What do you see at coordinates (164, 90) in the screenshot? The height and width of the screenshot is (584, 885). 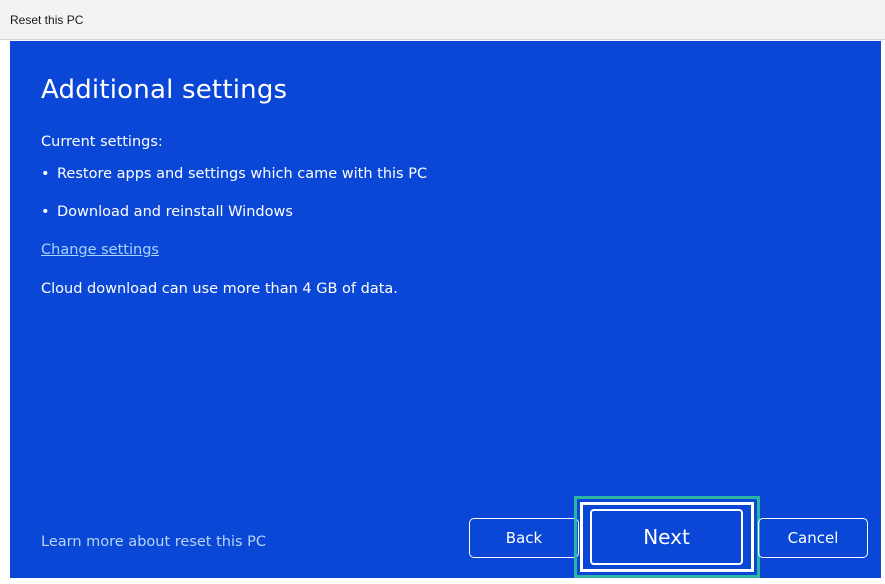 I see `page-title: Additional settings` at bounding box center [164, 90].